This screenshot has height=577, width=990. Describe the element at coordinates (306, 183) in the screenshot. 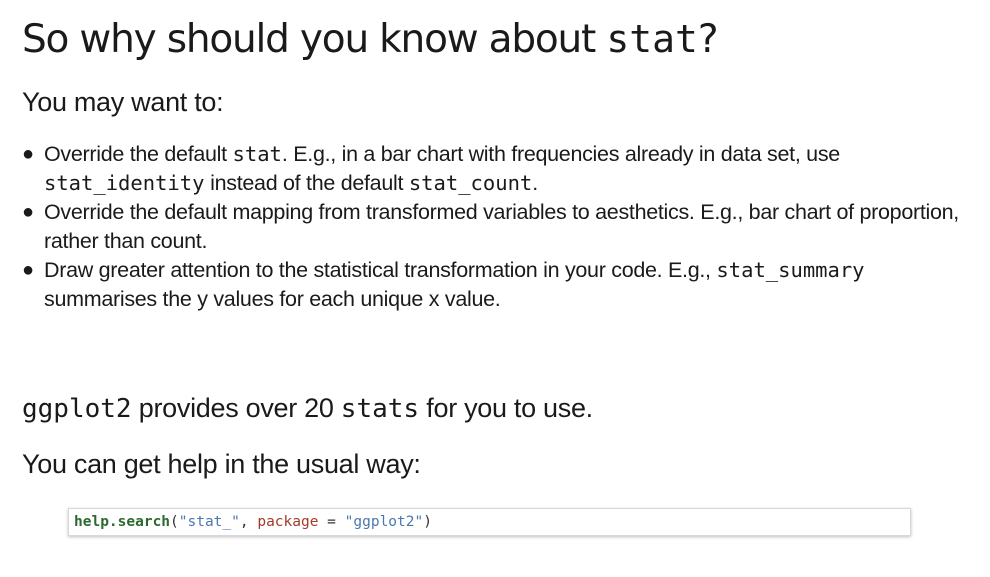

I see `bullet-1-text-3: instead of the default` at that location.